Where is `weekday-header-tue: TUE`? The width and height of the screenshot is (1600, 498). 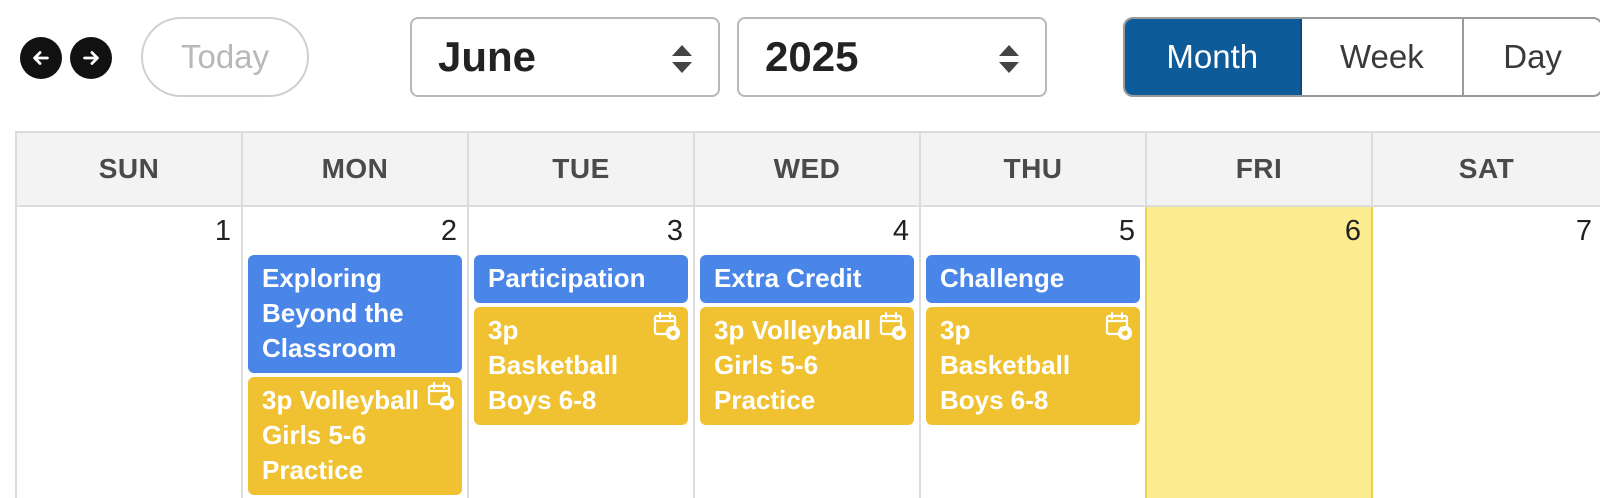
weekday-header-tue: TUE is located at coordinates (582, 170).